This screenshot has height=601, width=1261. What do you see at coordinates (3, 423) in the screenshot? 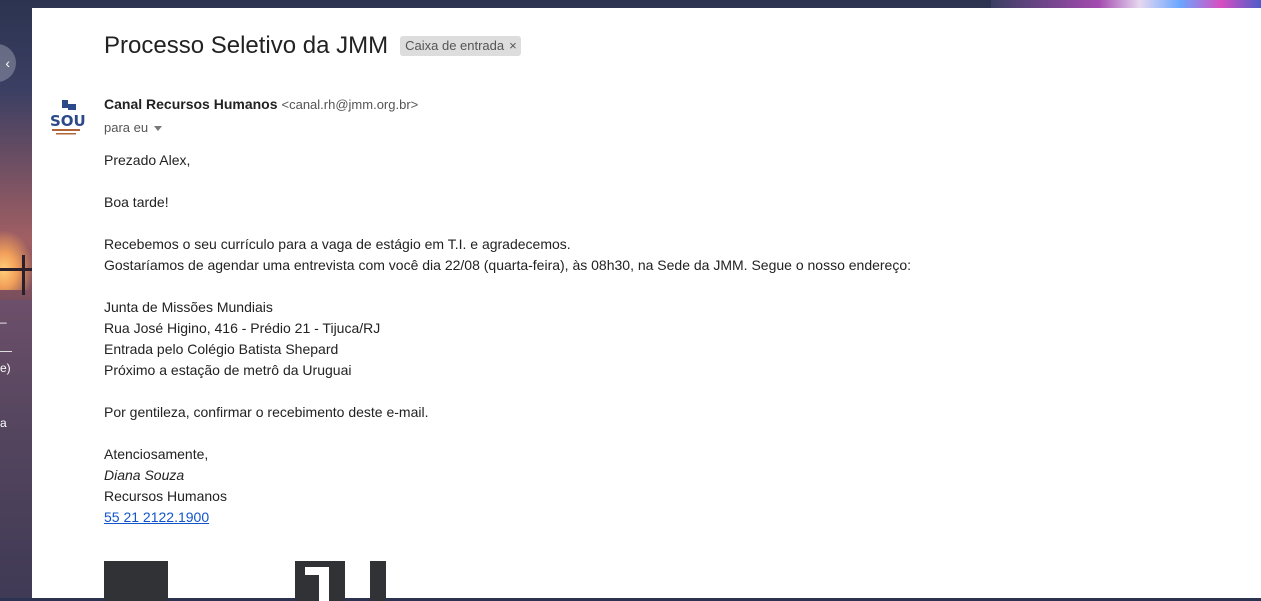
I see `background-text-fragment: a` at bounding box center [3, 423].